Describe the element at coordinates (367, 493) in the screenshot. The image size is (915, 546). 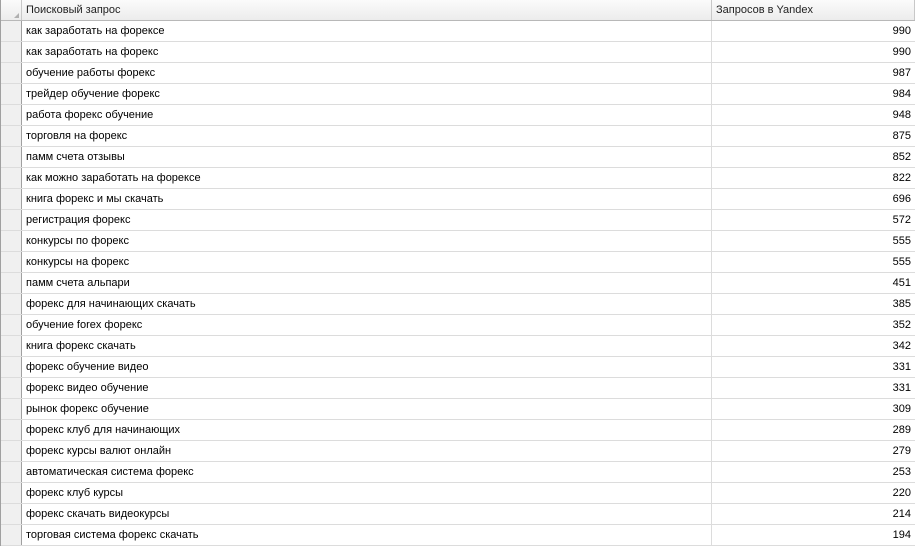
I see `cell-query: форекс клуб курсы` at that location.